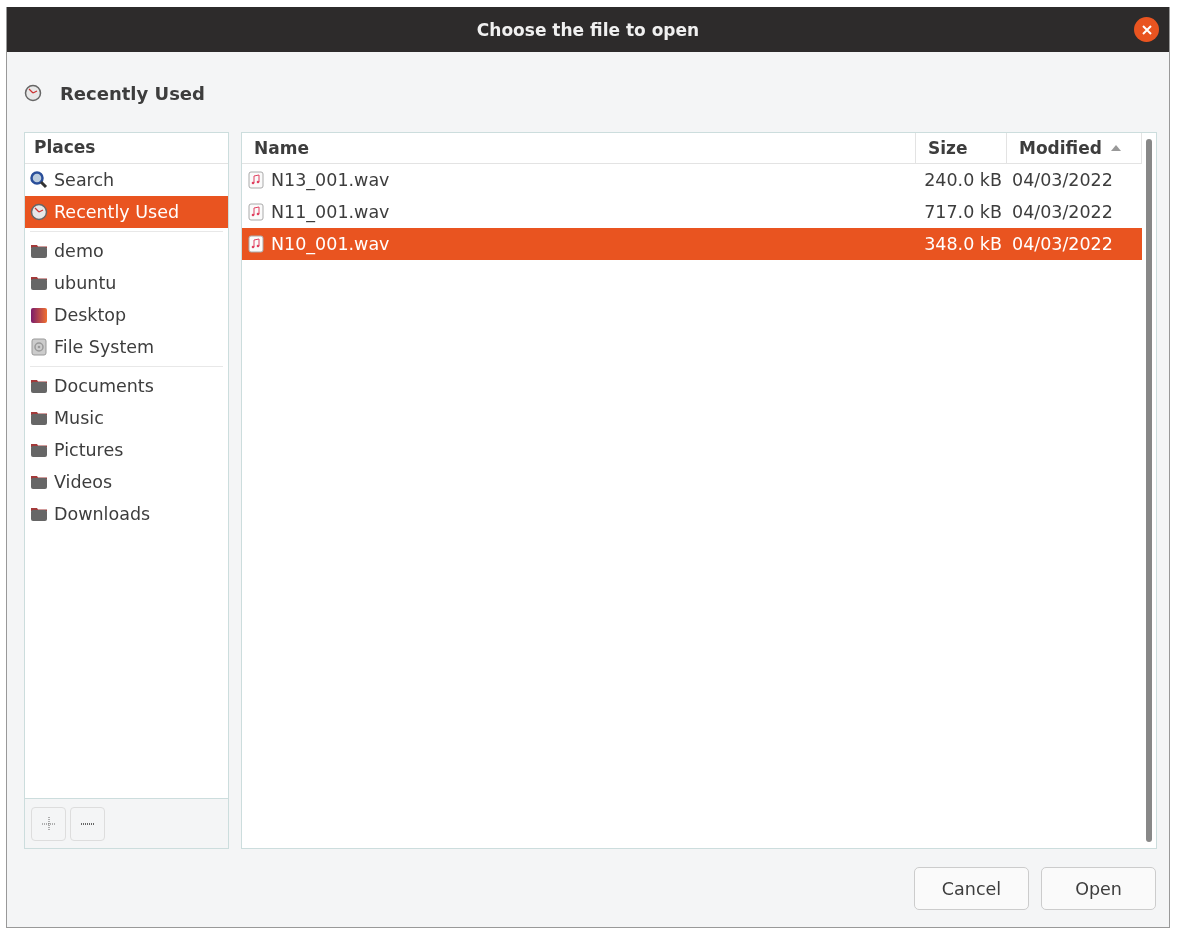 This screenshot has height=930, width=1177. I want to click on close-button, so click(1146, 29).